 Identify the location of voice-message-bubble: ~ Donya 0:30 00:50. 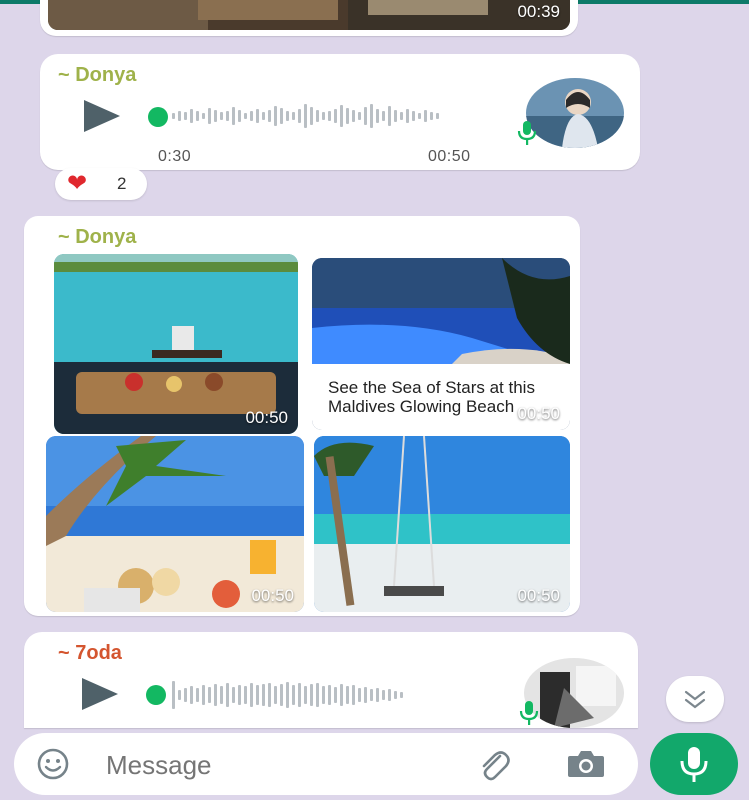
(340, 112).